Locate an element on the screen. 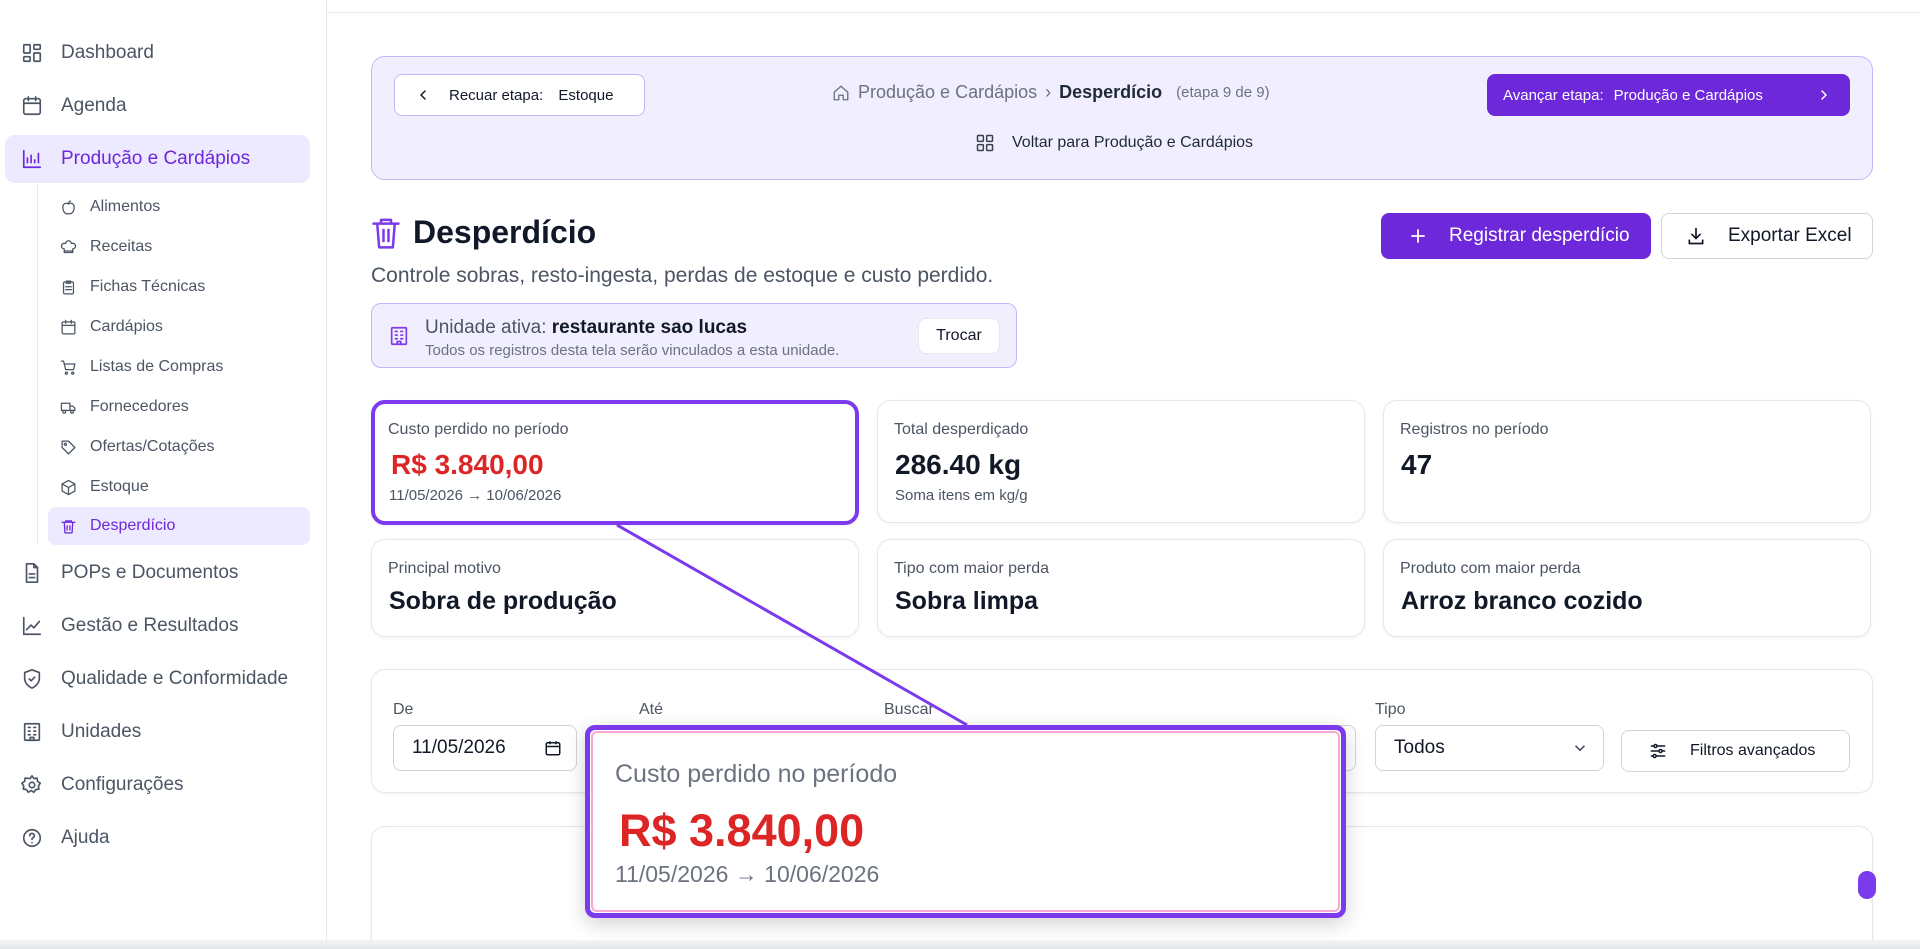 The height and width of the screenshot is (949, 1920). stat-note: Soma itens em kg/g is located at coordinates (961, 495).